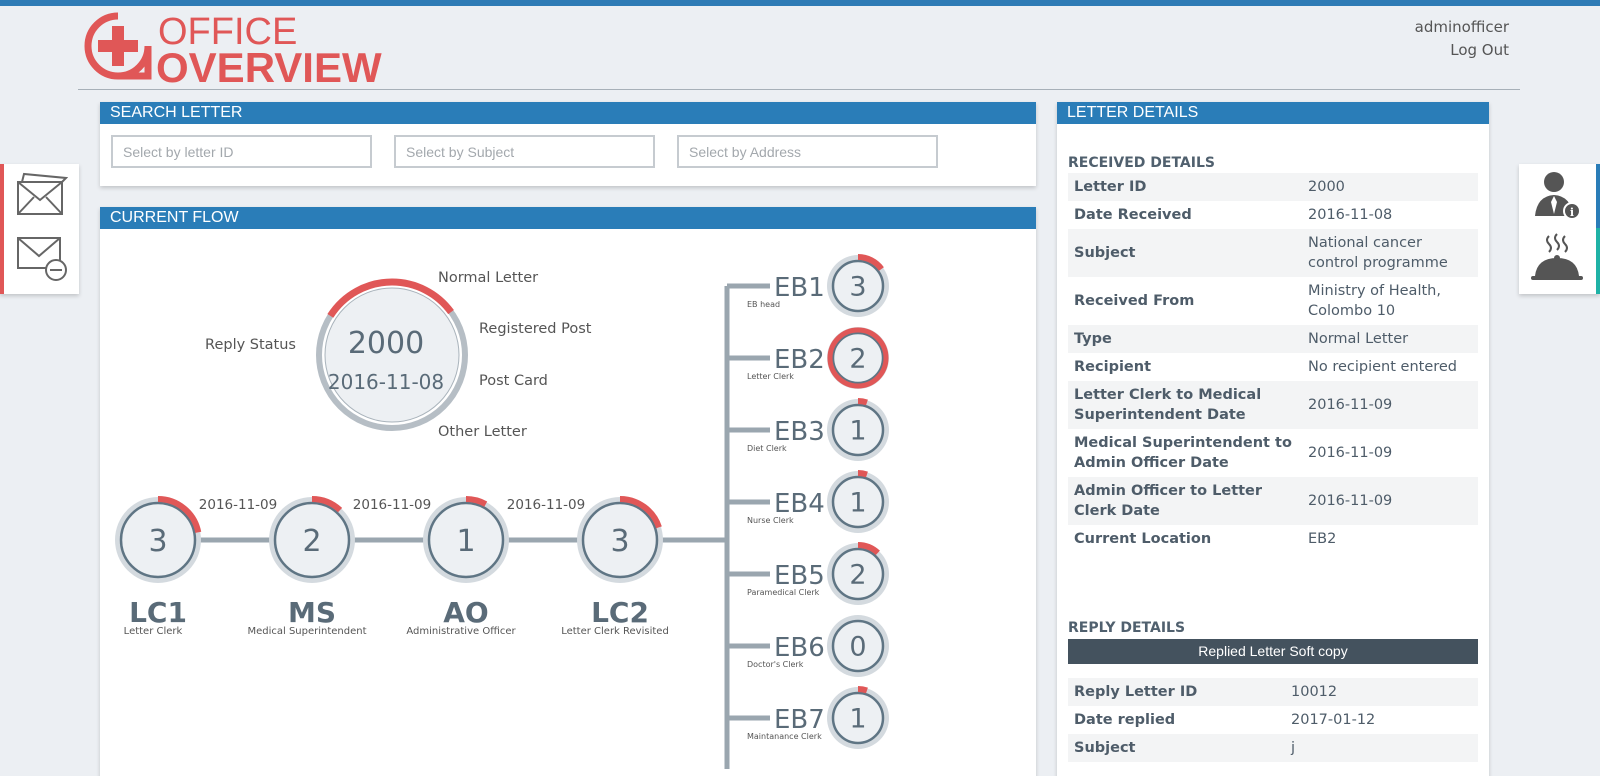 The width and height of the screenshot is (1600, 776). I want to click on envelope-button, so click(43, 194).